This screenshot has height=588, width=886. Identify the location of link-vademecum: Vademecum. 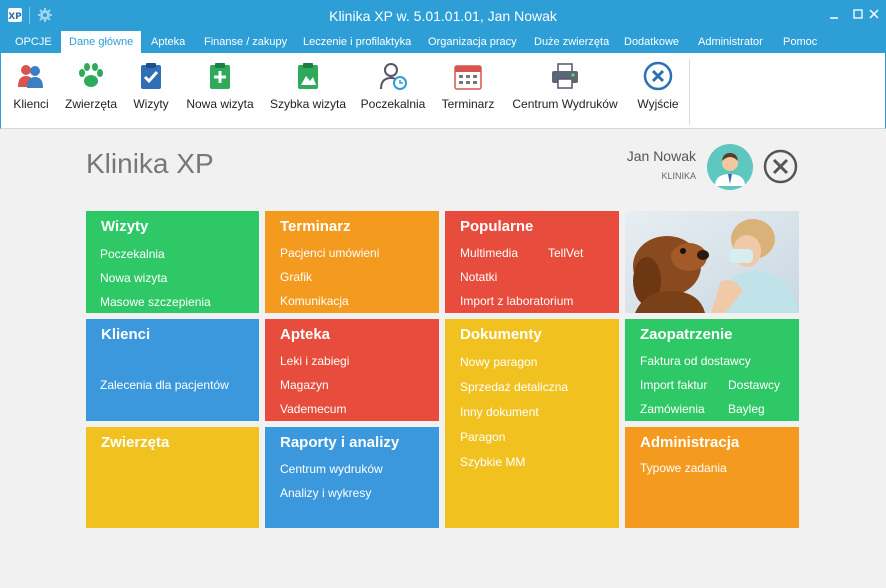
(313, 409).